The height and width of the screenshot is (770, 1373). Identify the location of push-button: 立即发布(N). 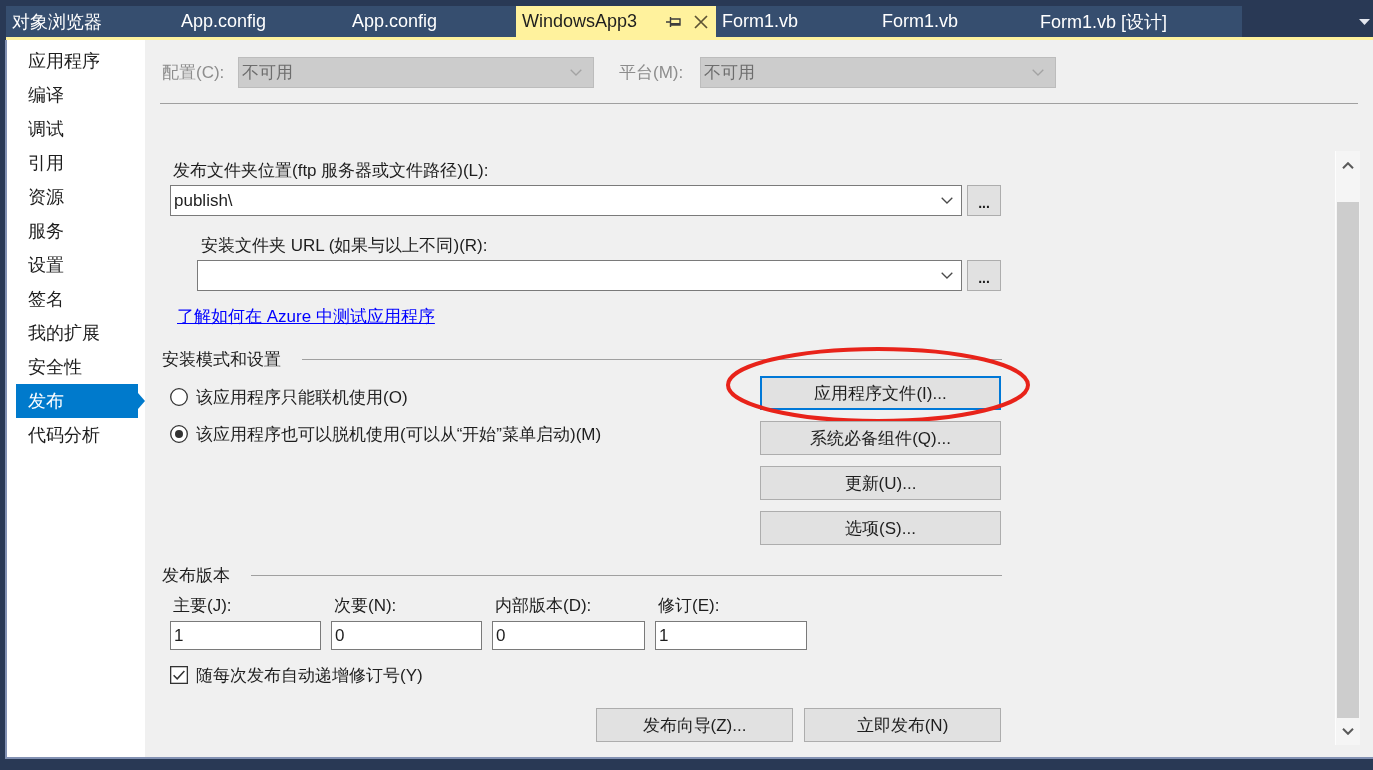
(902, 725).